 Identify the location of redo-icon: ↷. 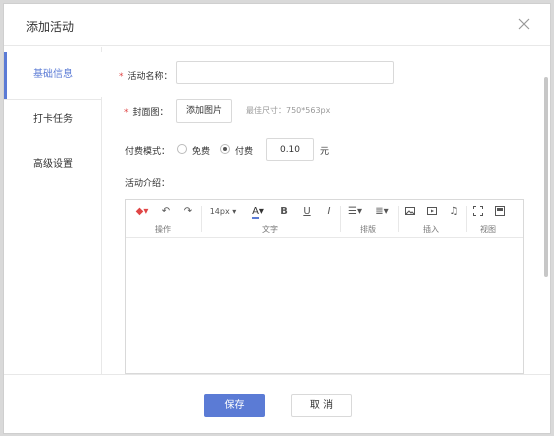
(188, 212).